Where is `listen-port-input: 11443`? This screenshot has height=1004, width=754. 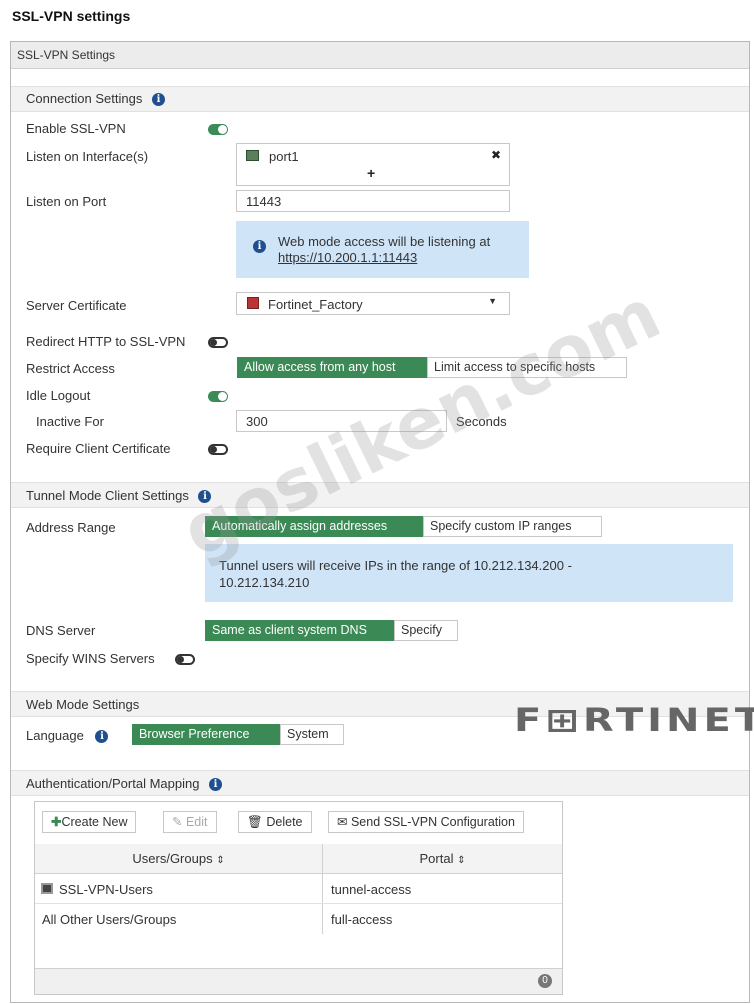
listen-port-input: 11443 is located at coordinates (373, 201).